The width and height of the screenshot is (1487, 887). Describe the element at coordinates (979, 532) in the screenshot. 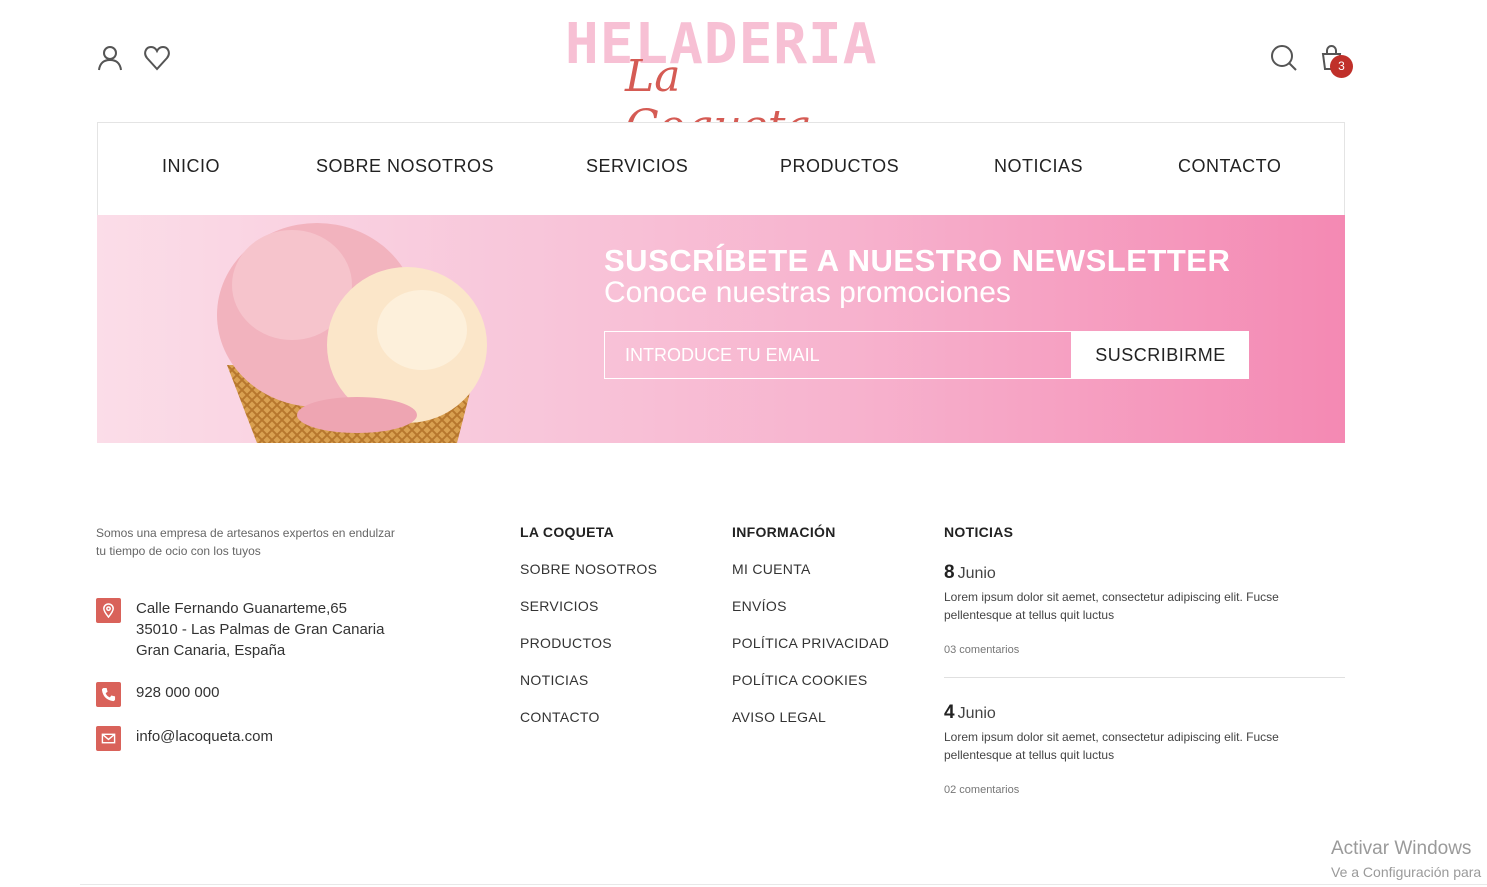

I see `footer-col-title: NOTICIAS` at that location.